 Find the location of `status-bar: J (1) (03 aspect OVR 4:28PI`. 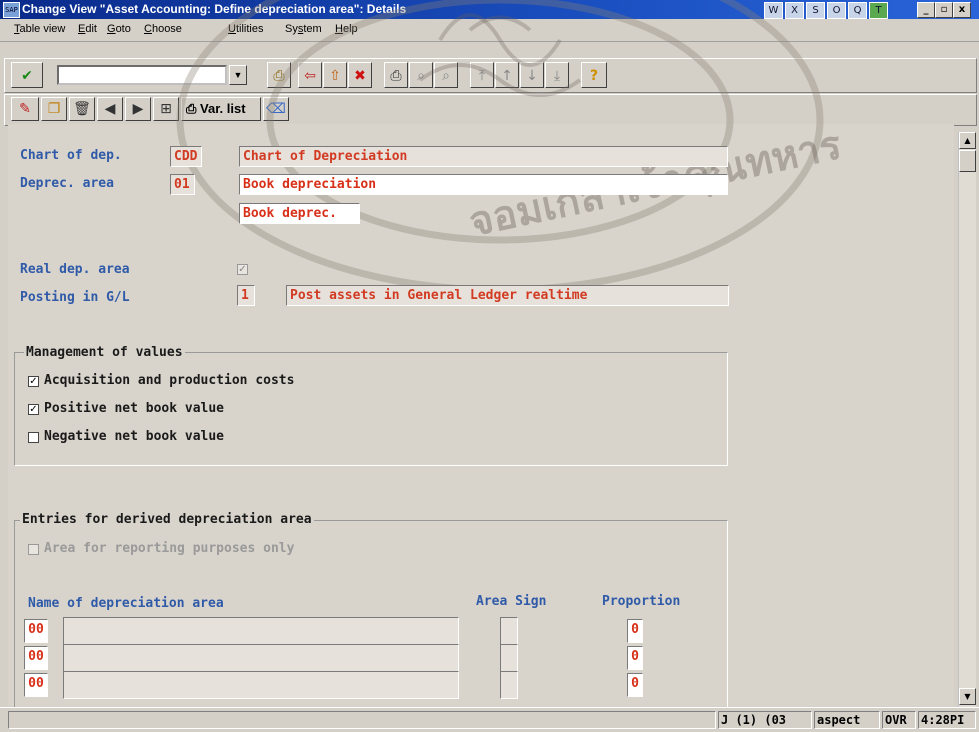

status-bar: J (1) (03 aspect OVR 4:28PI is located at coordinates (489, 719).